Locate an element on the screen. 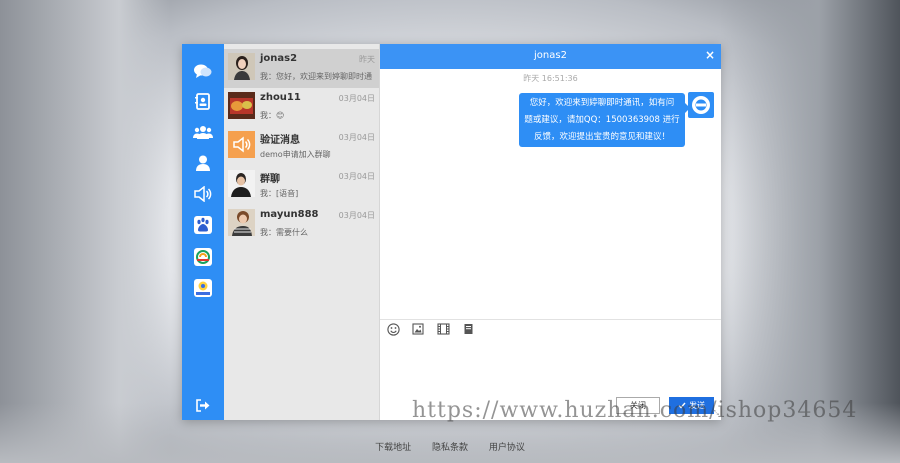 Image resolution: width=900 pixels, height=463 pixels. conversation-preview: 我：需要什么 is located at coordinates (284, 232).